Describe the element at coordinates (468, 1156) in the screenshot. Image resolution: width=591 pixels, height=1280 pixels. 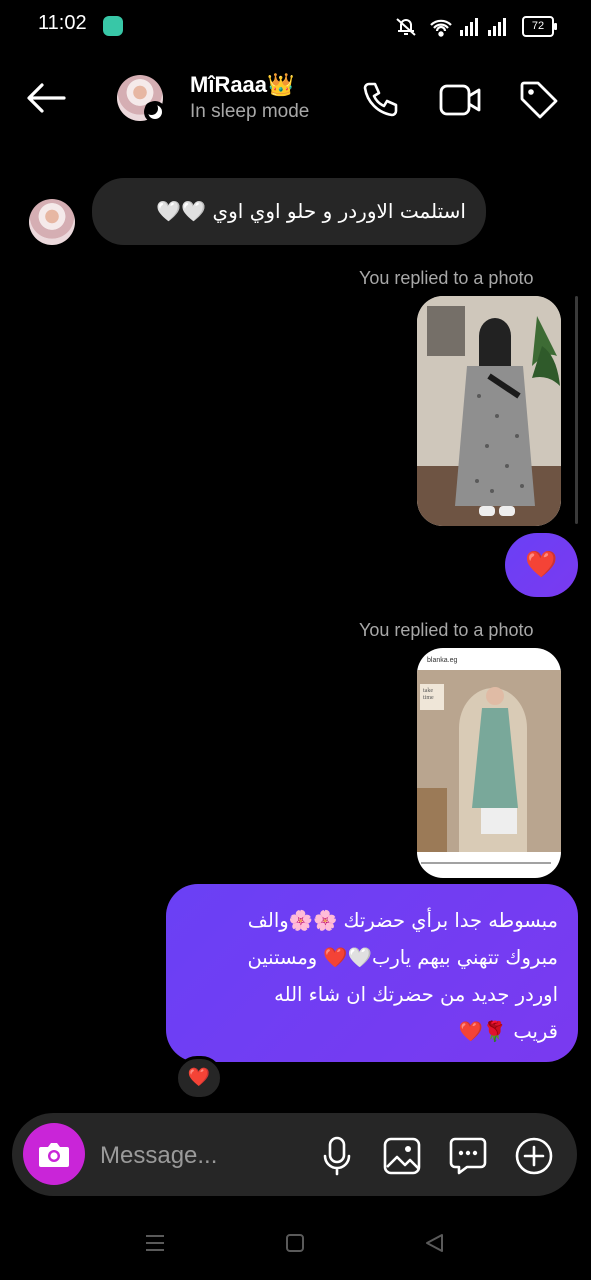
I see `sticker-icon` at that location.